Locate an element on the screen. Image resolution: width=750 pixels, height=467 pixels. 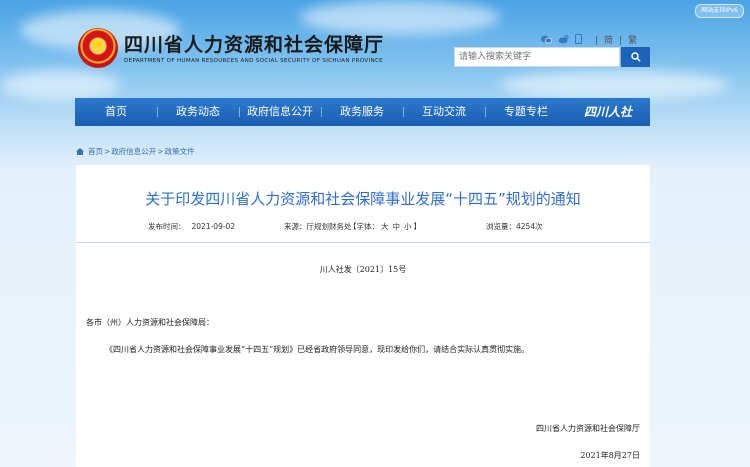
divider is located at coordinates (363, 242).